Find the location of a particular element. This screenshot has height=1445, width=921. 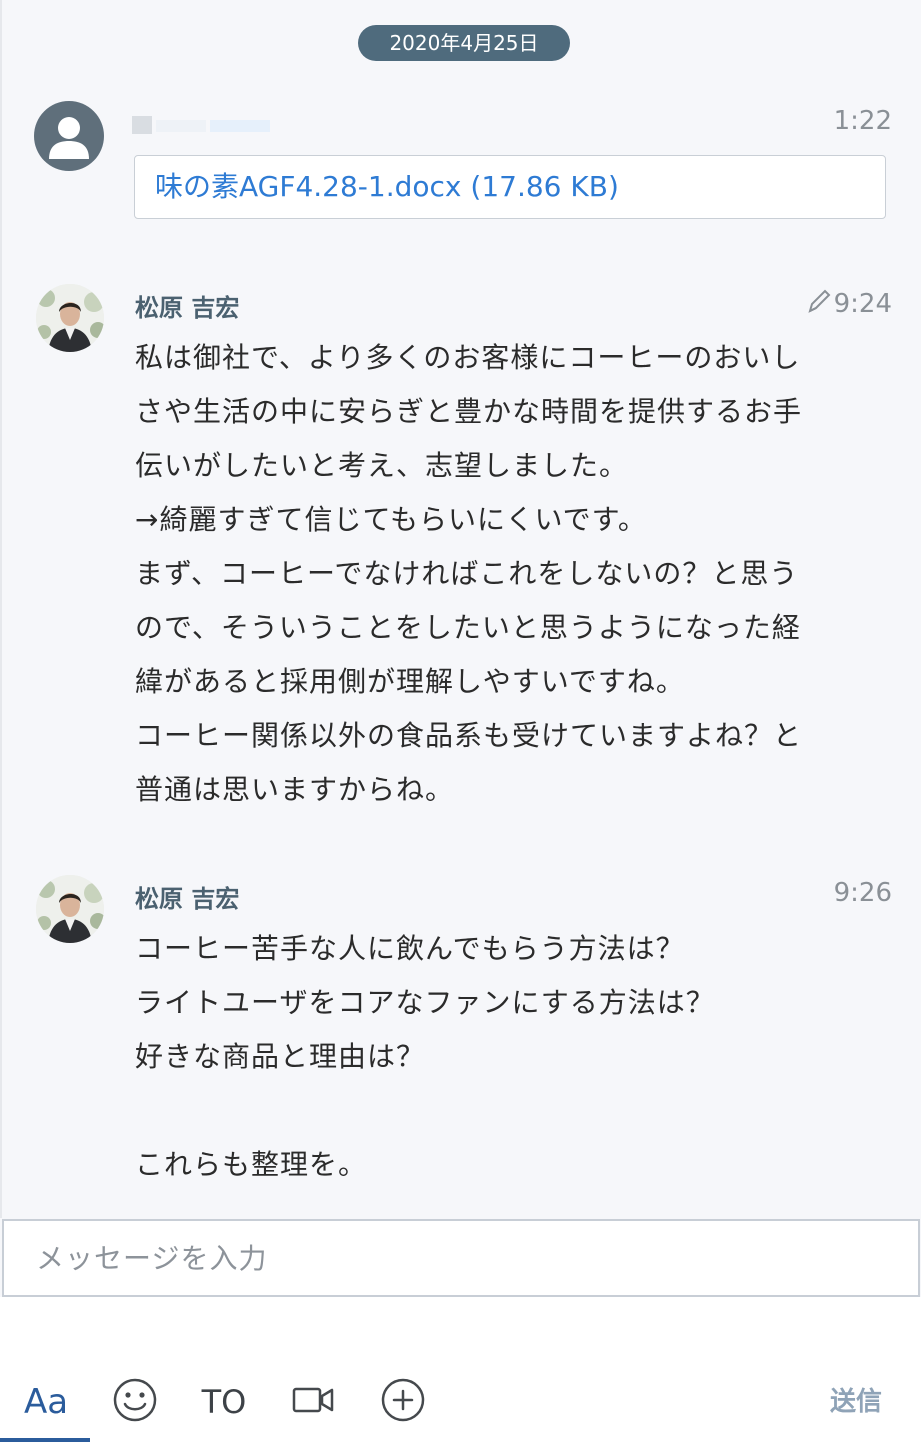

message-input-box is located at coordinates (461, 1258).